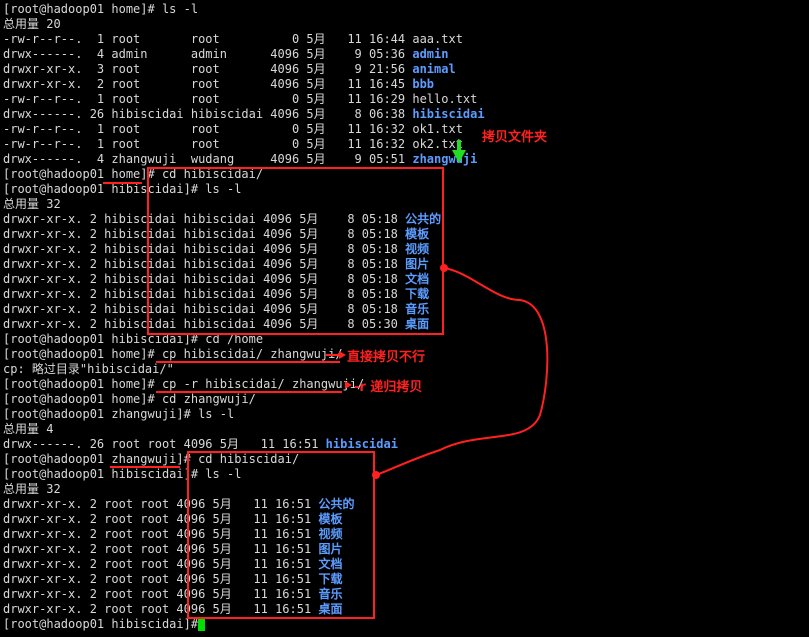  I want to click on directory-name: animal, so click(434, 69).